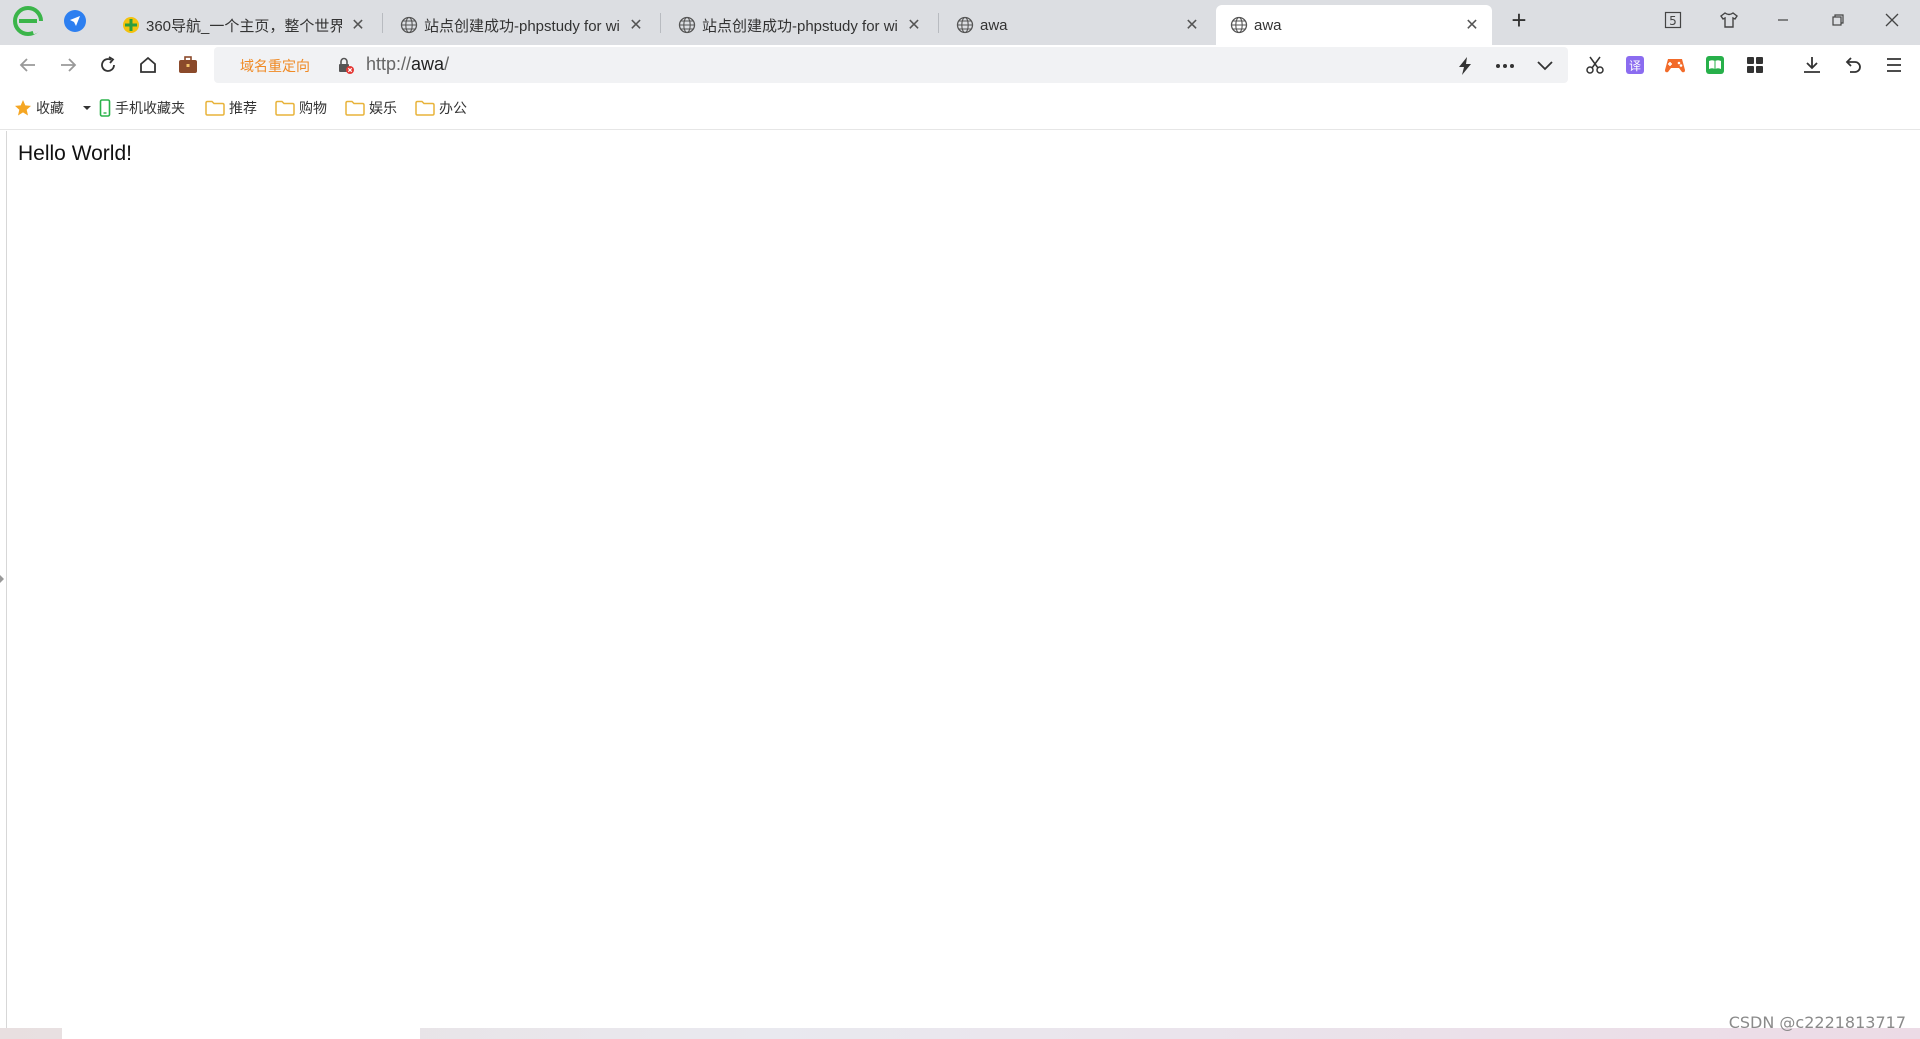 This screenshot has width=1920, height=1039. I want to click on url-scheme: http://, so click(389, 64).